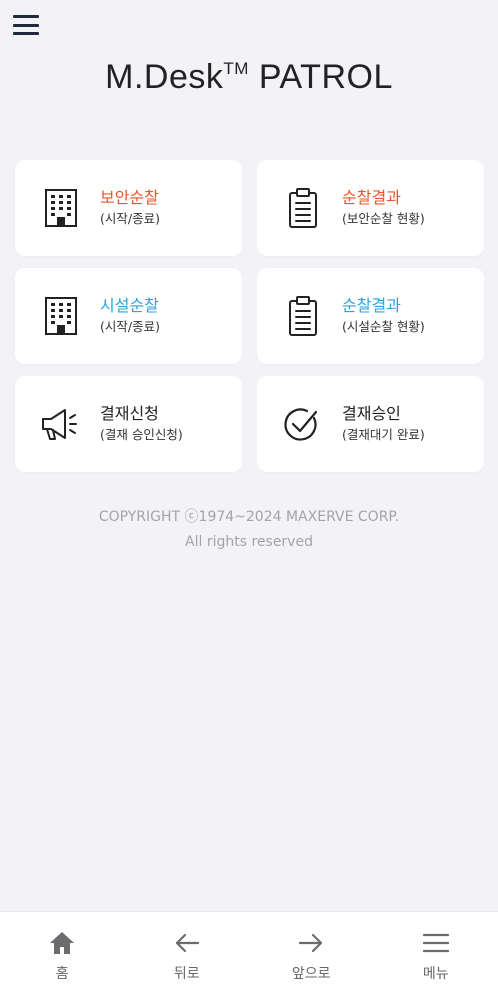 This screenshot has width=498, height=1001. Describe the element at coordinates (303, 424) in the screenshot. I see `check-circle-icon` at that location.